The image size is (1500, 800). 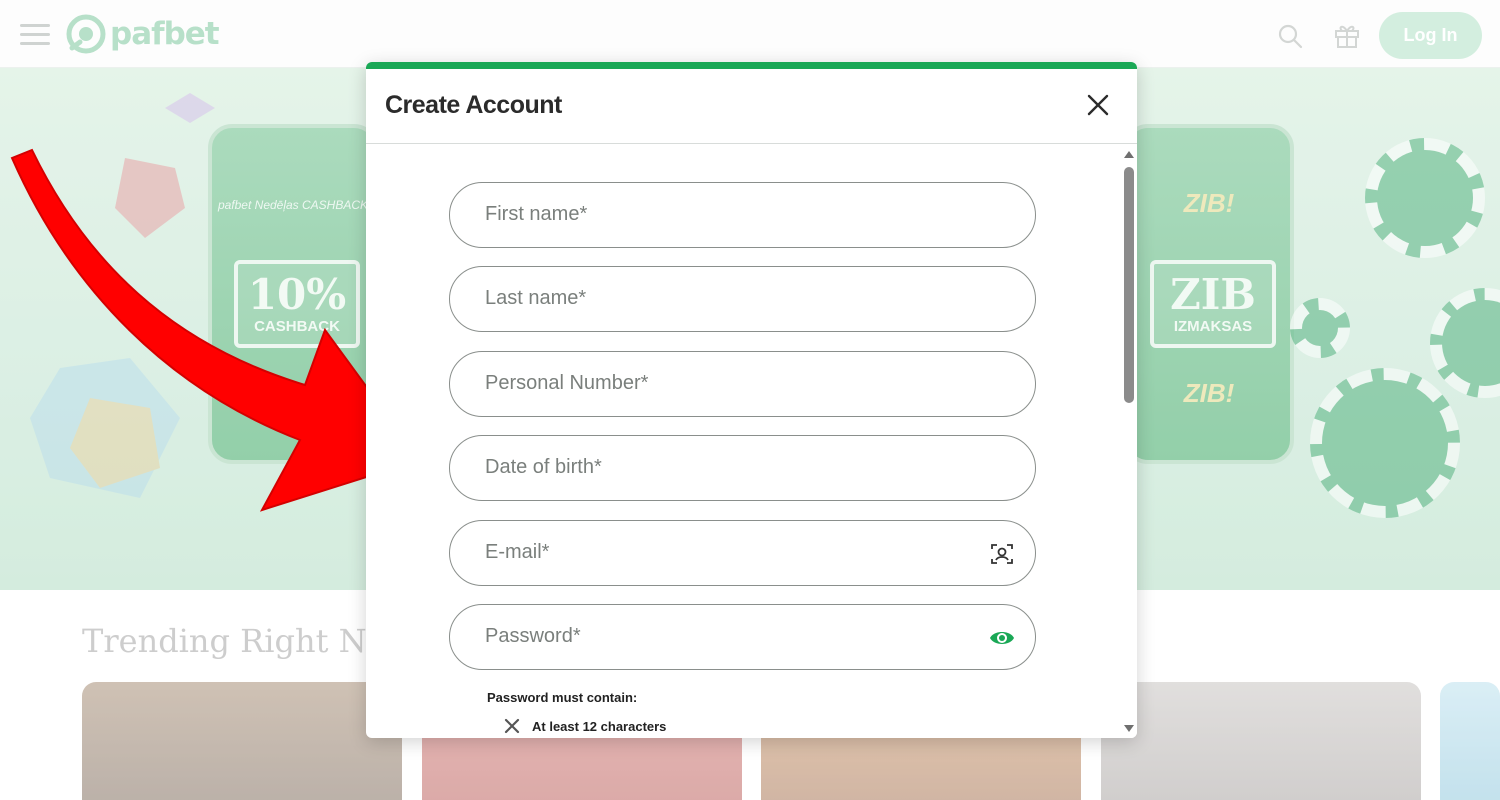 What do you see at coordinates (1129, 441) in the screenshot?
I see `modal-scrollbar` at bounding box center [1129, 441].